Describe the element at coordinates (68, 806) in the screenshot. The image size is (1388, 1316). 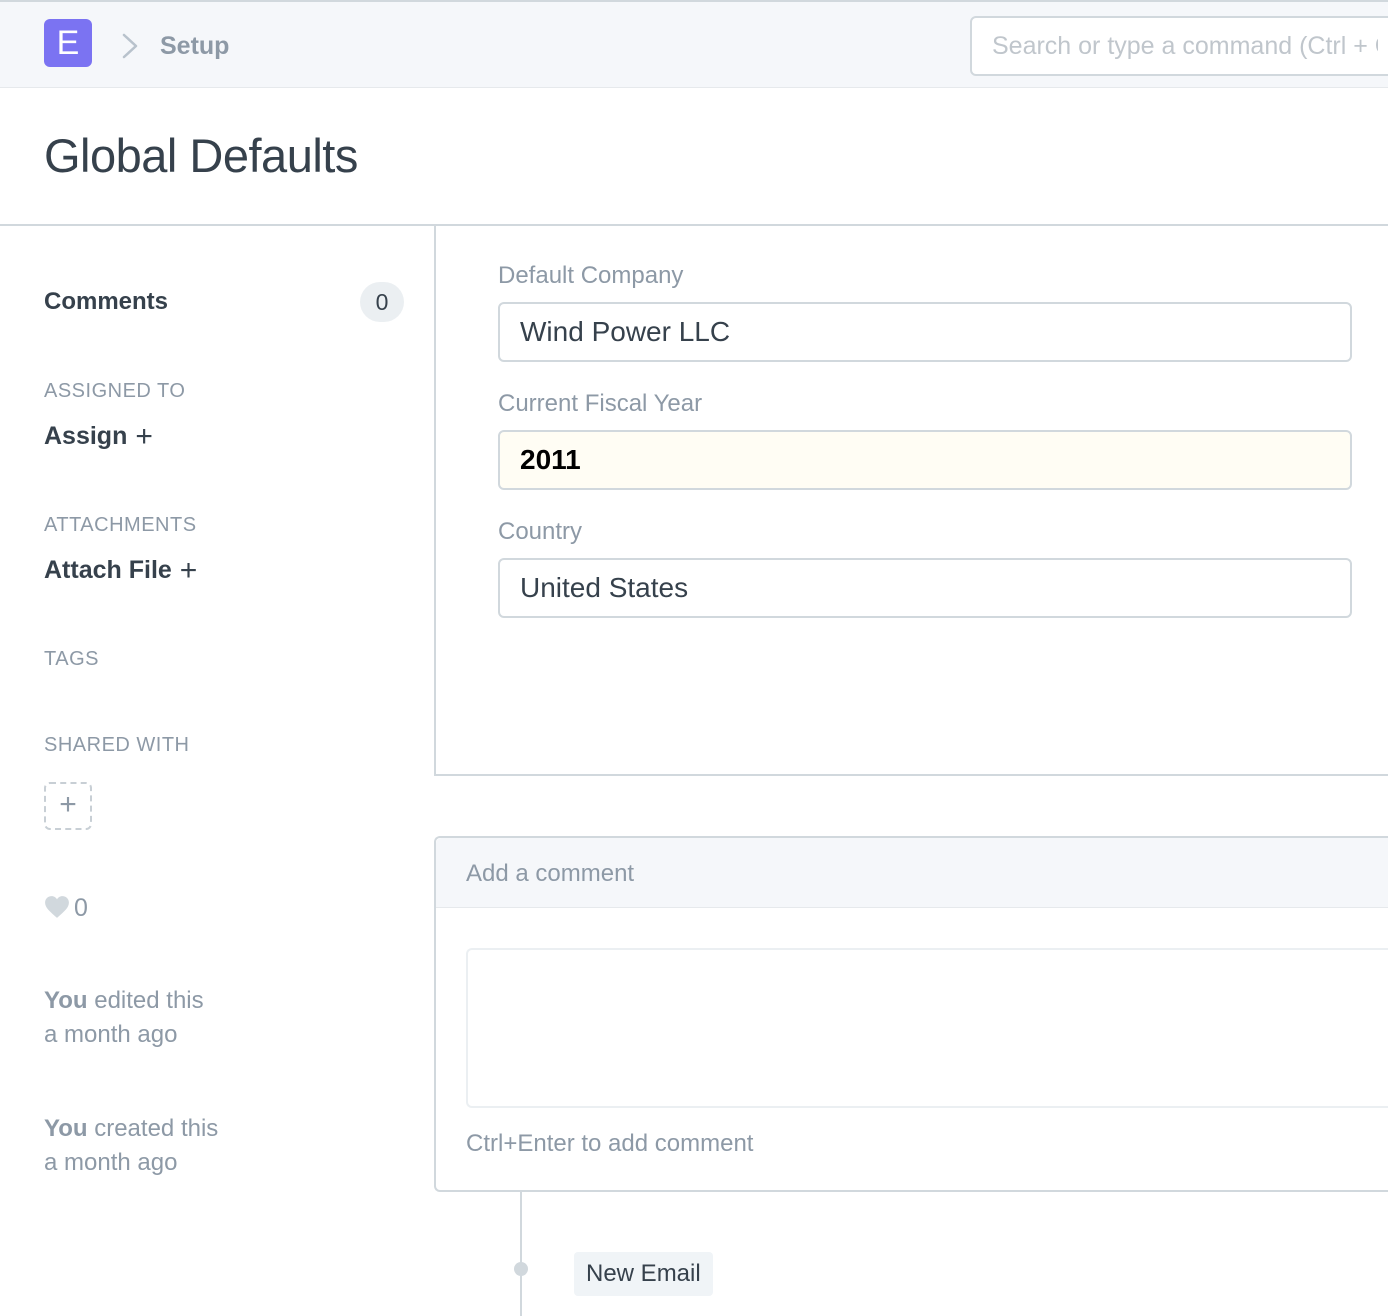
I see `share-add-button: +` at that location.